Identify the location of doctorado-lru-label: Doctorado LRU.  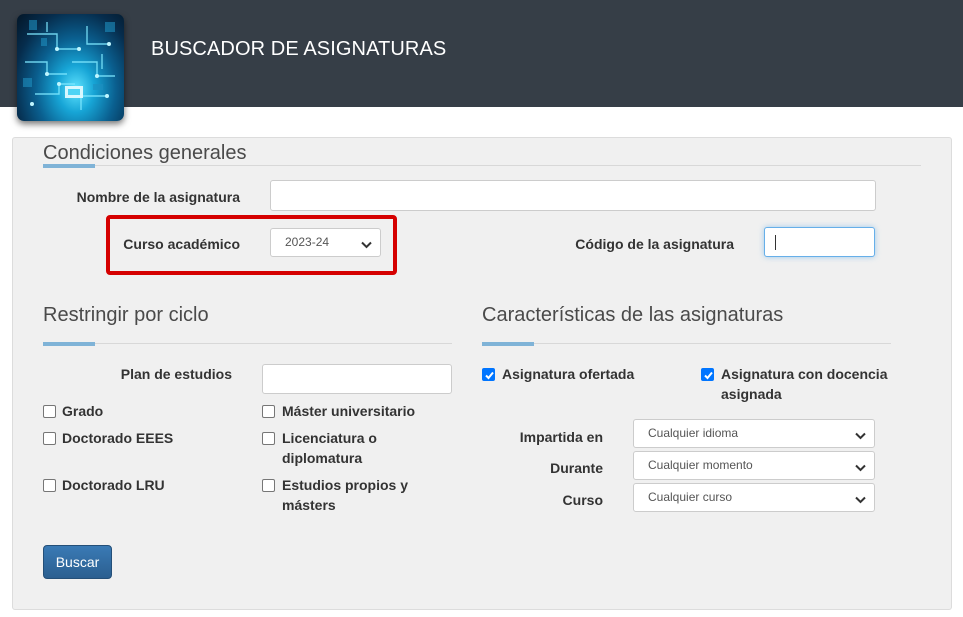
(113, 485).